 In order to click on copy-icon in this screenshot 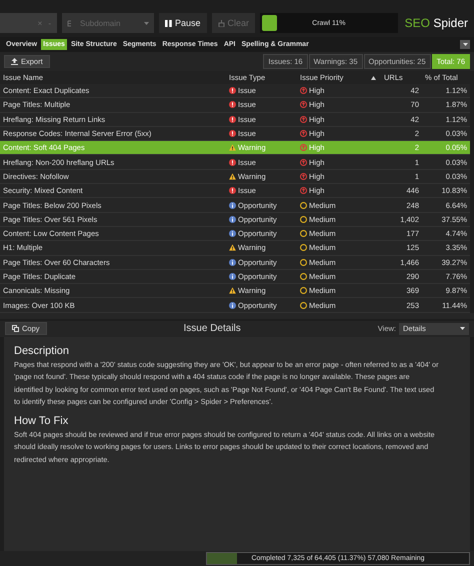, I will do `click(15, 328)`.